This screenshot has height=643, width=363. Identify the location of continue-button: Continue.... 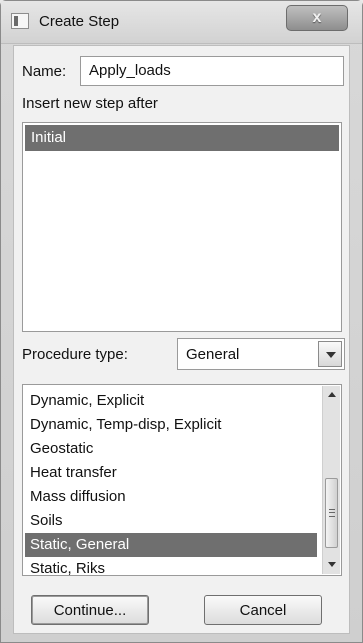
(90, 610).